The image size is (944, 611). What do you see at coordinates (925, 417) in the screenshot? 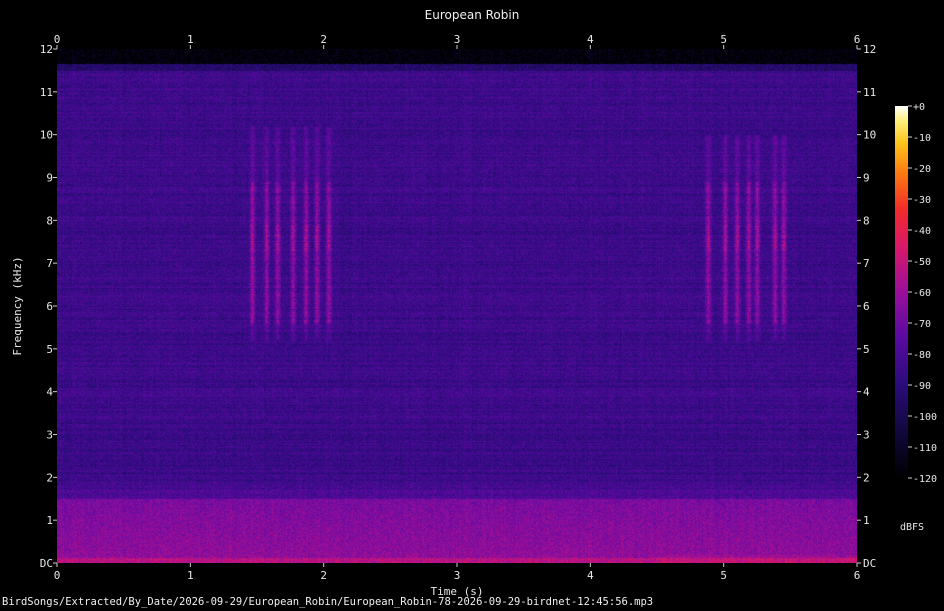
I see `colorbar-tick-label: -100` at bounding box center [925, 417].